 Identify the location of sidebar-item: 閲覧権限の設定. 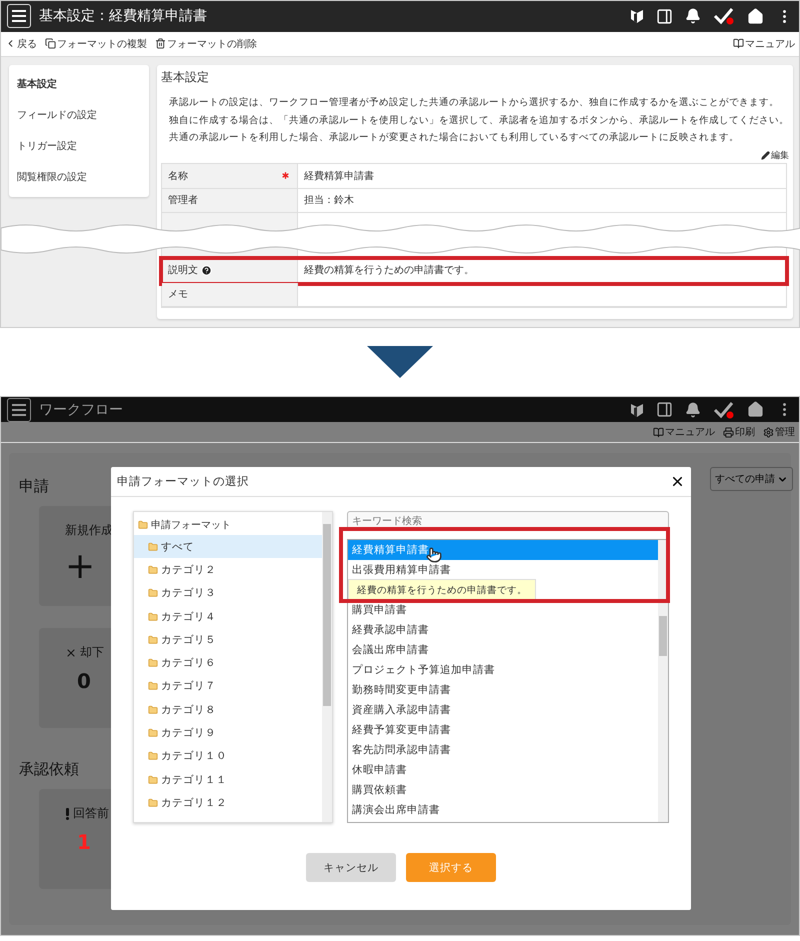
(79, 177).